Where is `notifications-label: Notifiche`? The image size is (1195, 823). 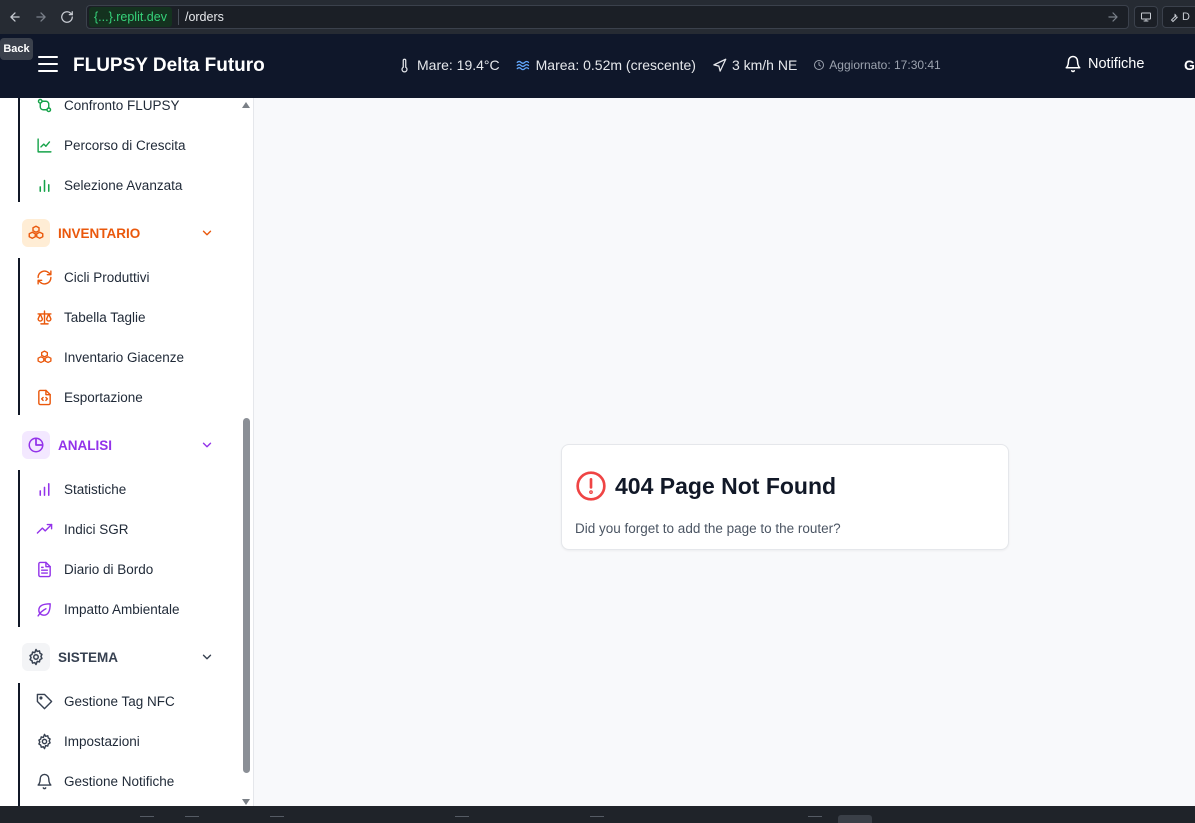
notifications-label: Notifiche is located at coordinates (1116, 64).